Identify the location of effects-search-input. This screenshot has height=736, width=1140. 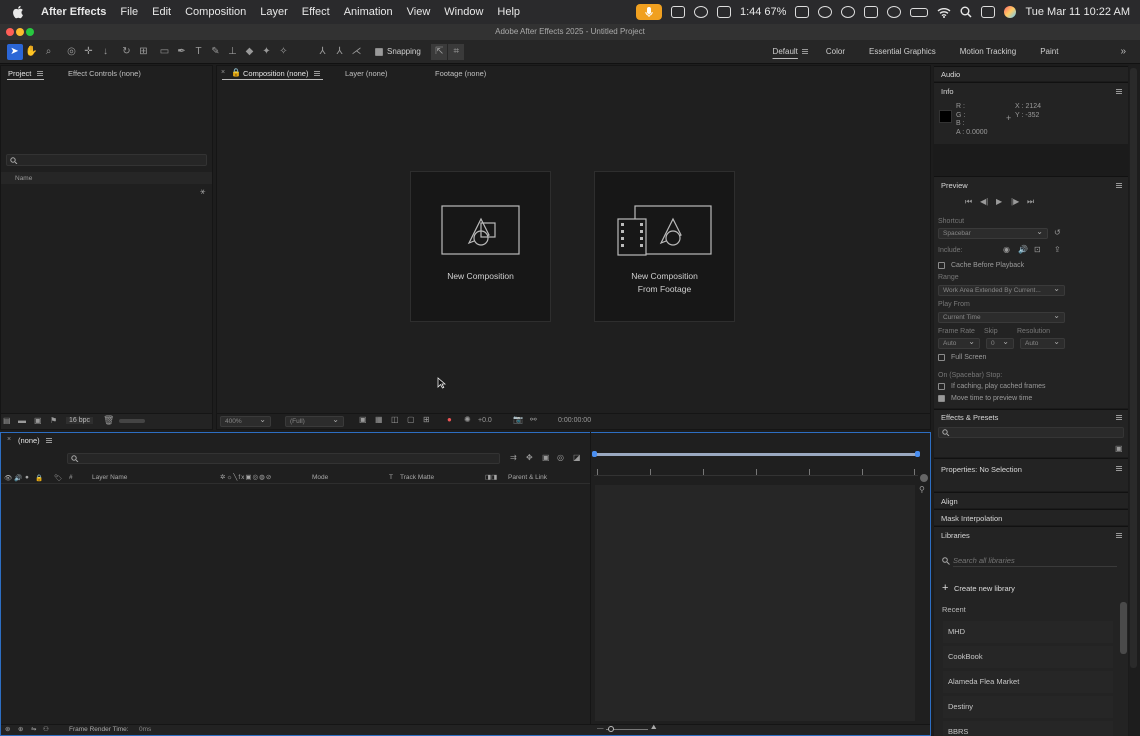
(1031, 432).